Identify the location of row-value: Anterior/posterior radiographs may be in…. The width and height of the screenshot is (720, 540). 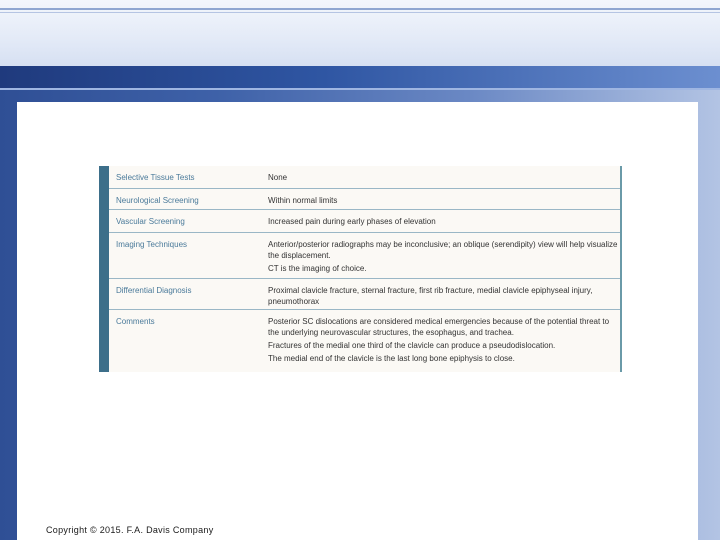
(443, 256).